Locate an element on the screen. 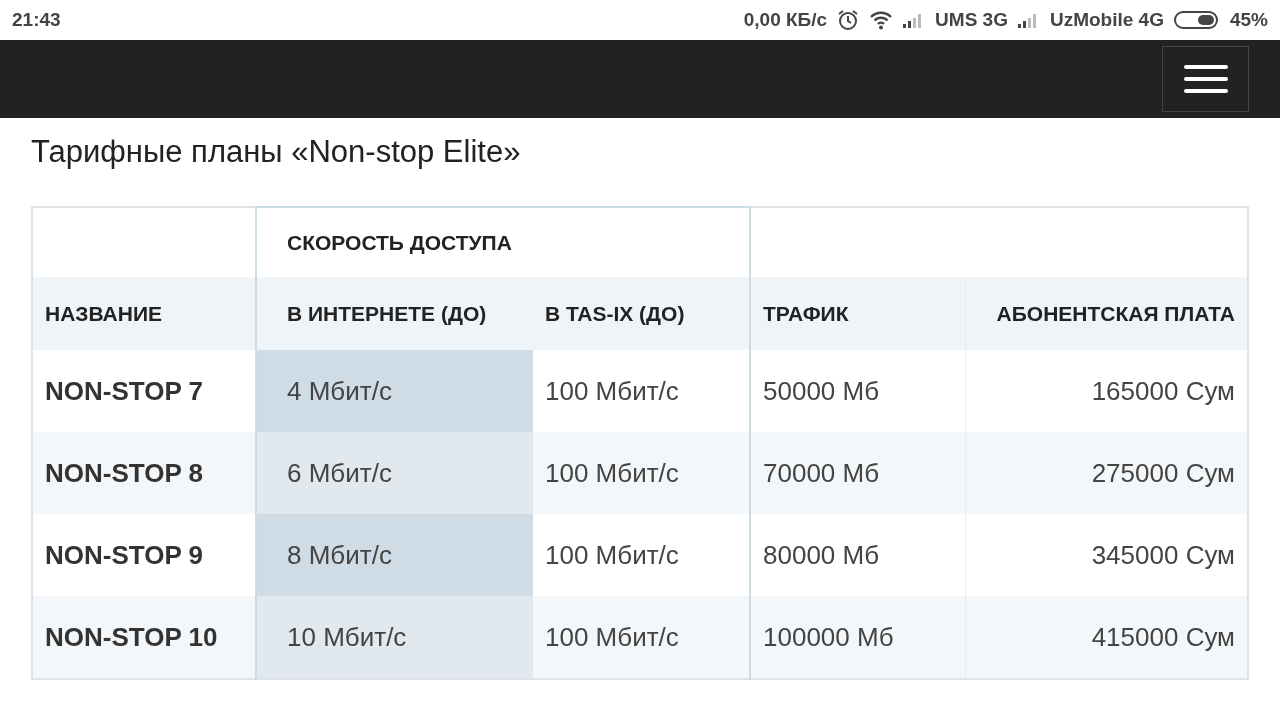  battery-icon is located at coordinates (1196, 20).